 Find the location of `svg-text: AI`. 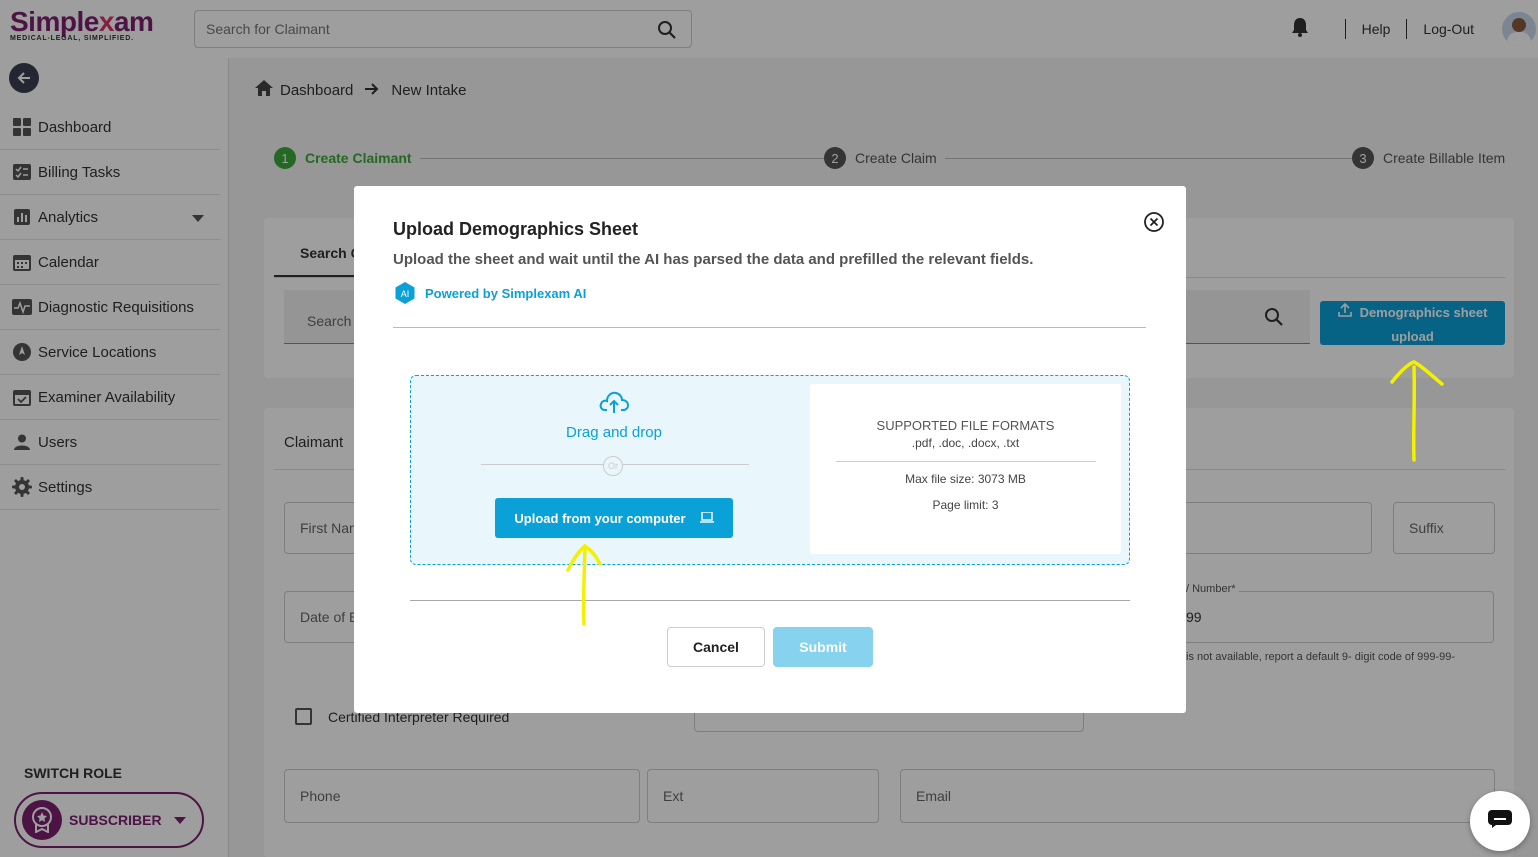

svg-text: AI is located at coordinates (405, 294).